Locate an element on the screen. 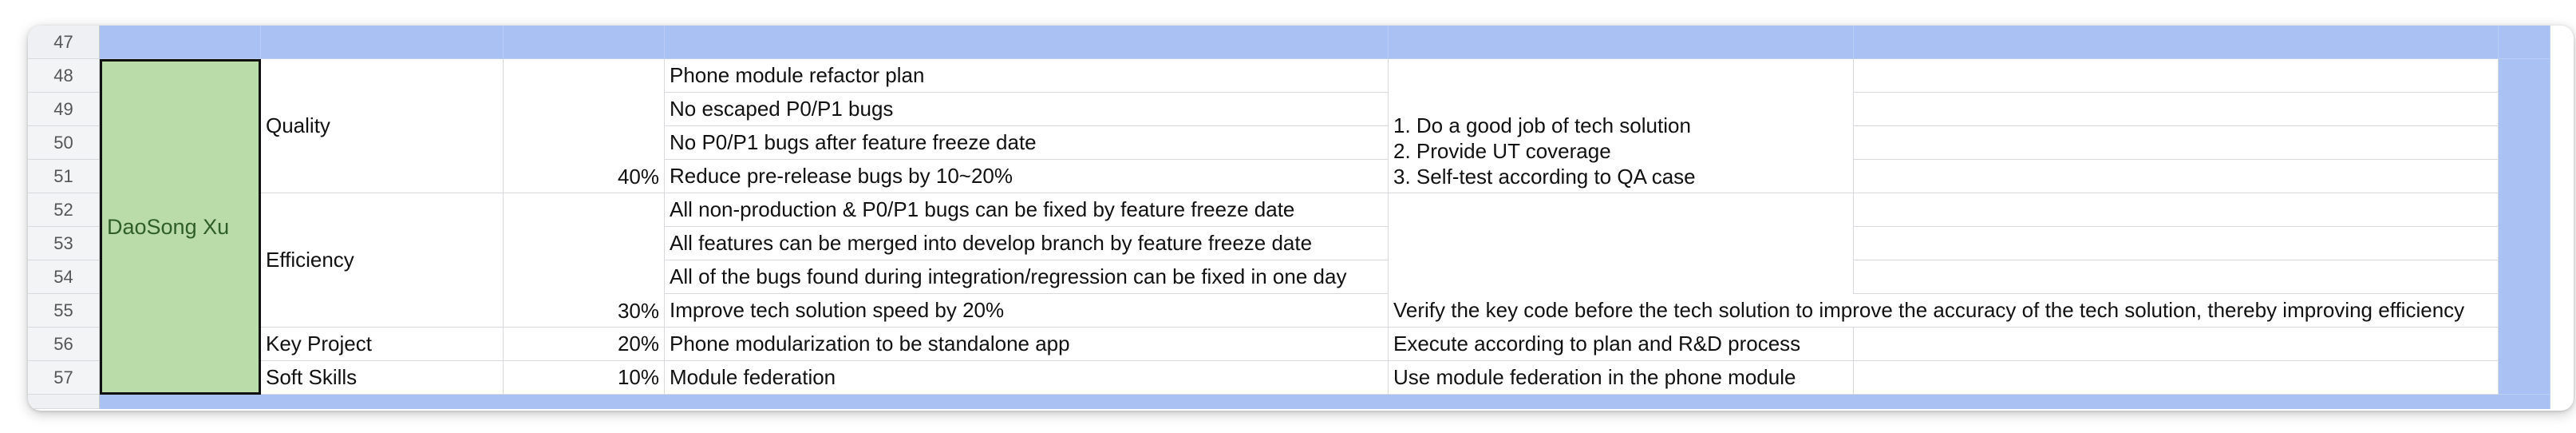  row-header-50: 50 is located at coordinates (64, 143).